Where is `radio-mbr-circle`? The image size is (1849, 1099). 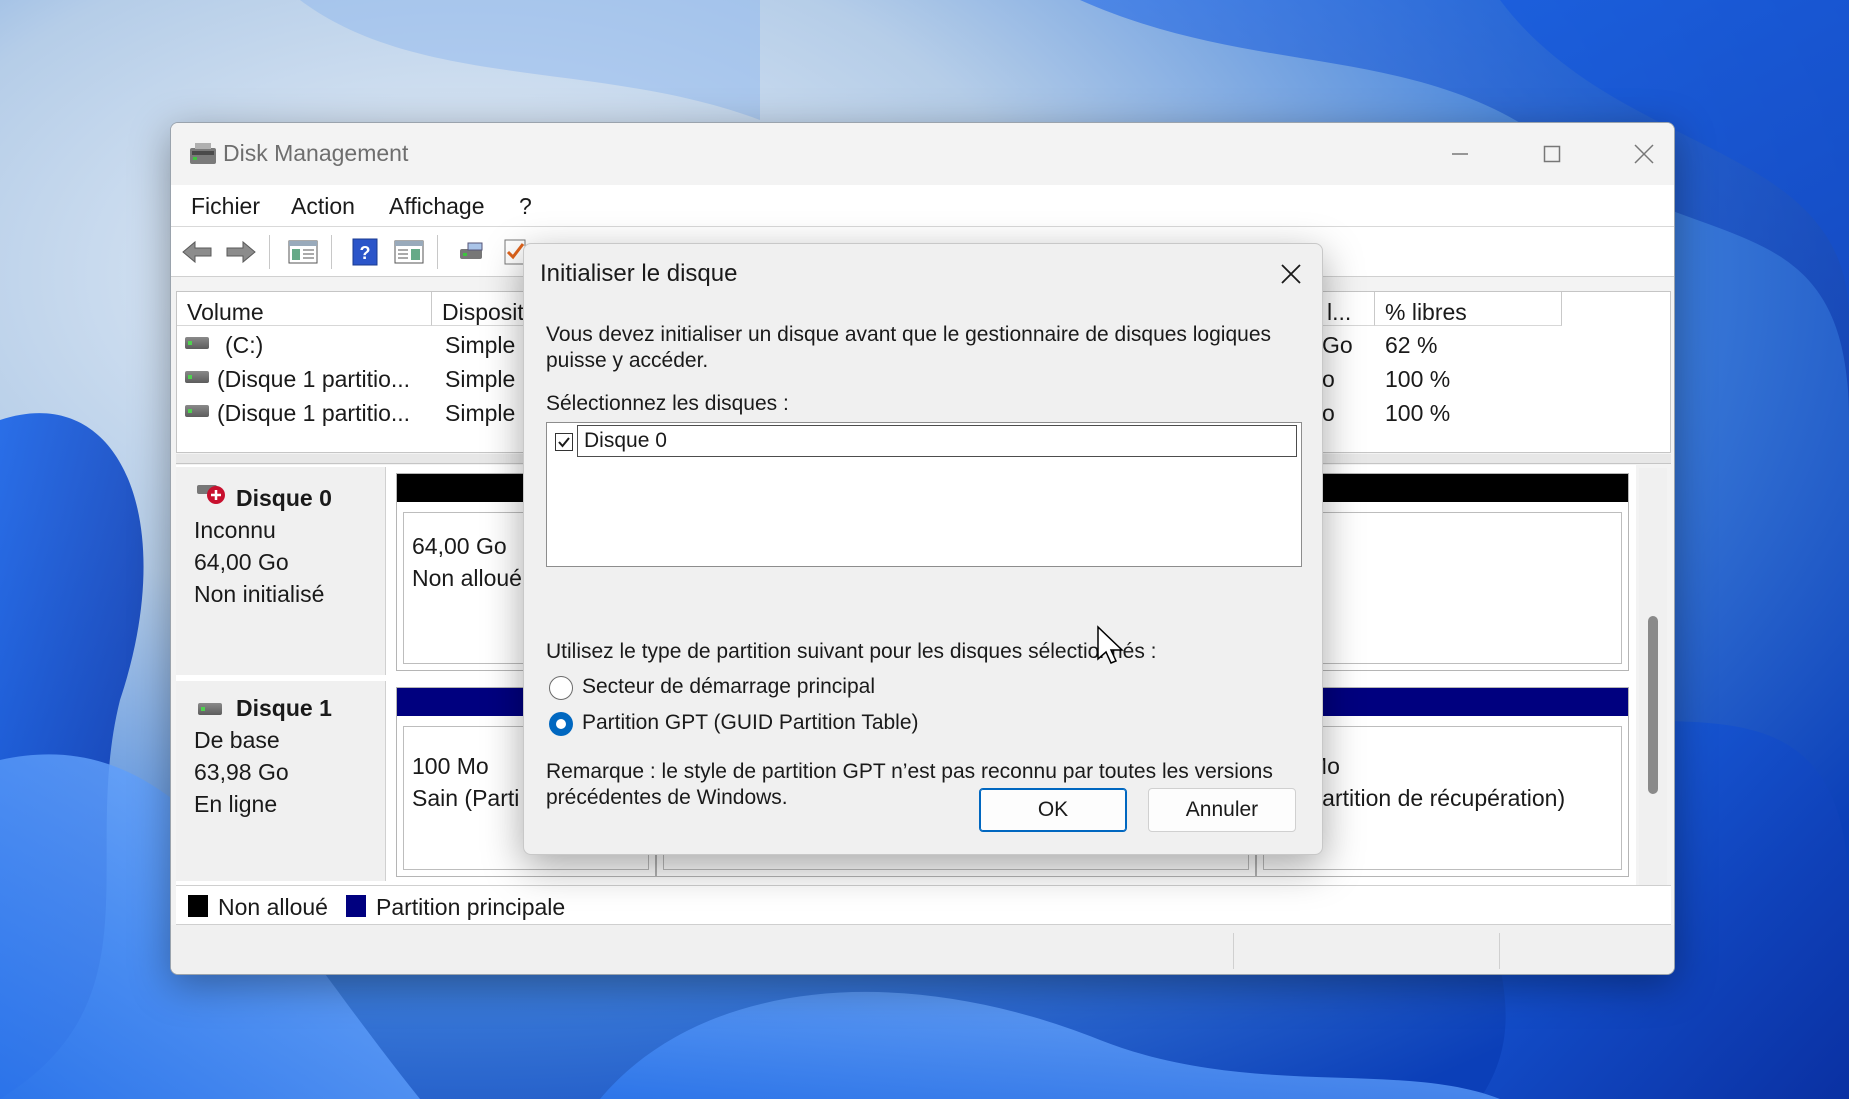 radio-mbr-circle is located at coordinates (561, 688).